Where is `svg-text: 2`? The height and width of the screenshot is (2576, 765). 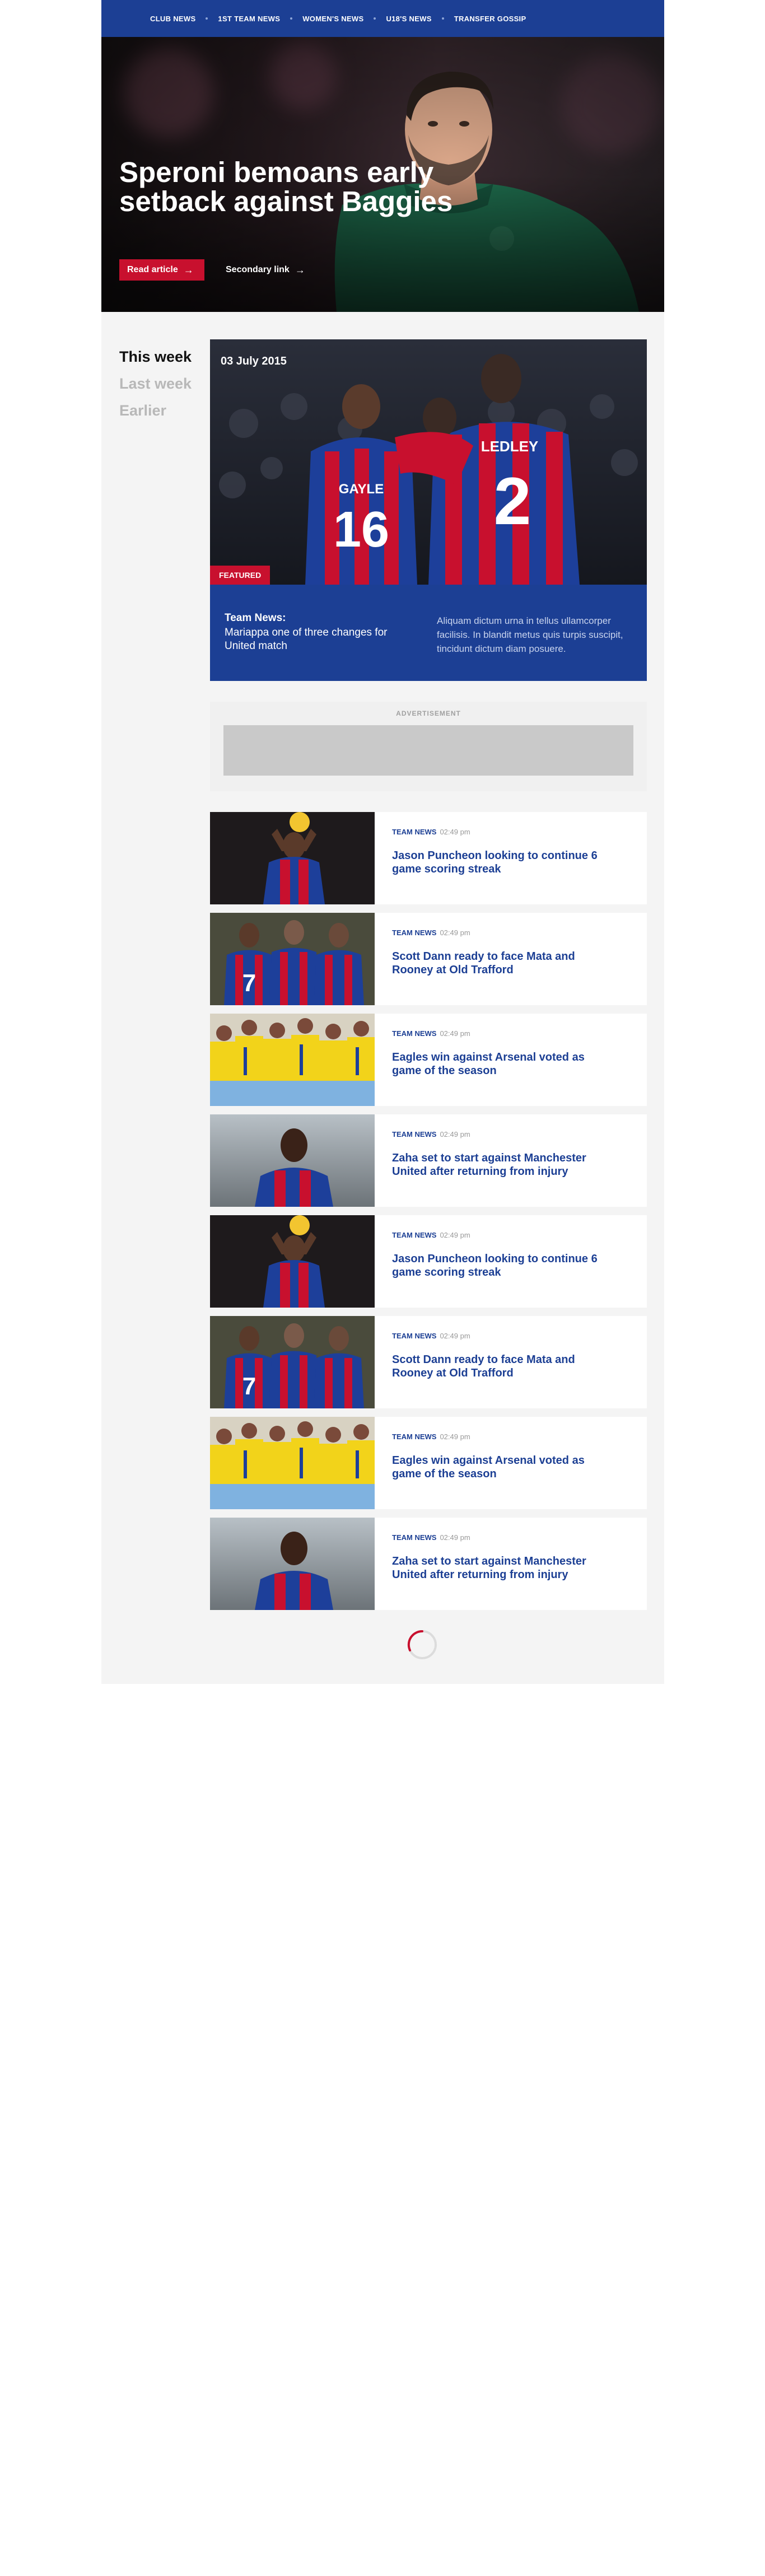
svg-text: 2 is located at coordinates (513, 502).